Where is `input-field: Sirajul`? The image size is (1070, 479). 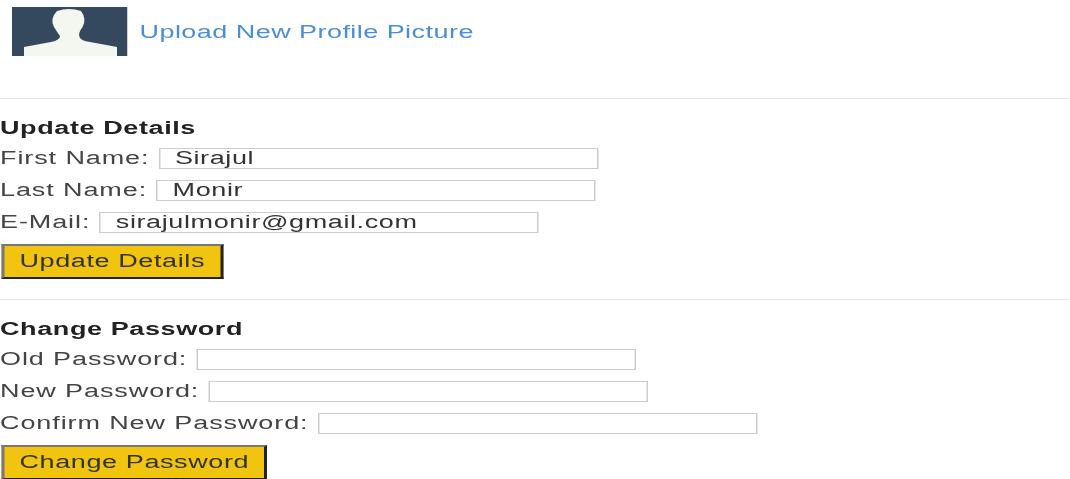
input-field: Sirajul is located at coordinates (378, 158).